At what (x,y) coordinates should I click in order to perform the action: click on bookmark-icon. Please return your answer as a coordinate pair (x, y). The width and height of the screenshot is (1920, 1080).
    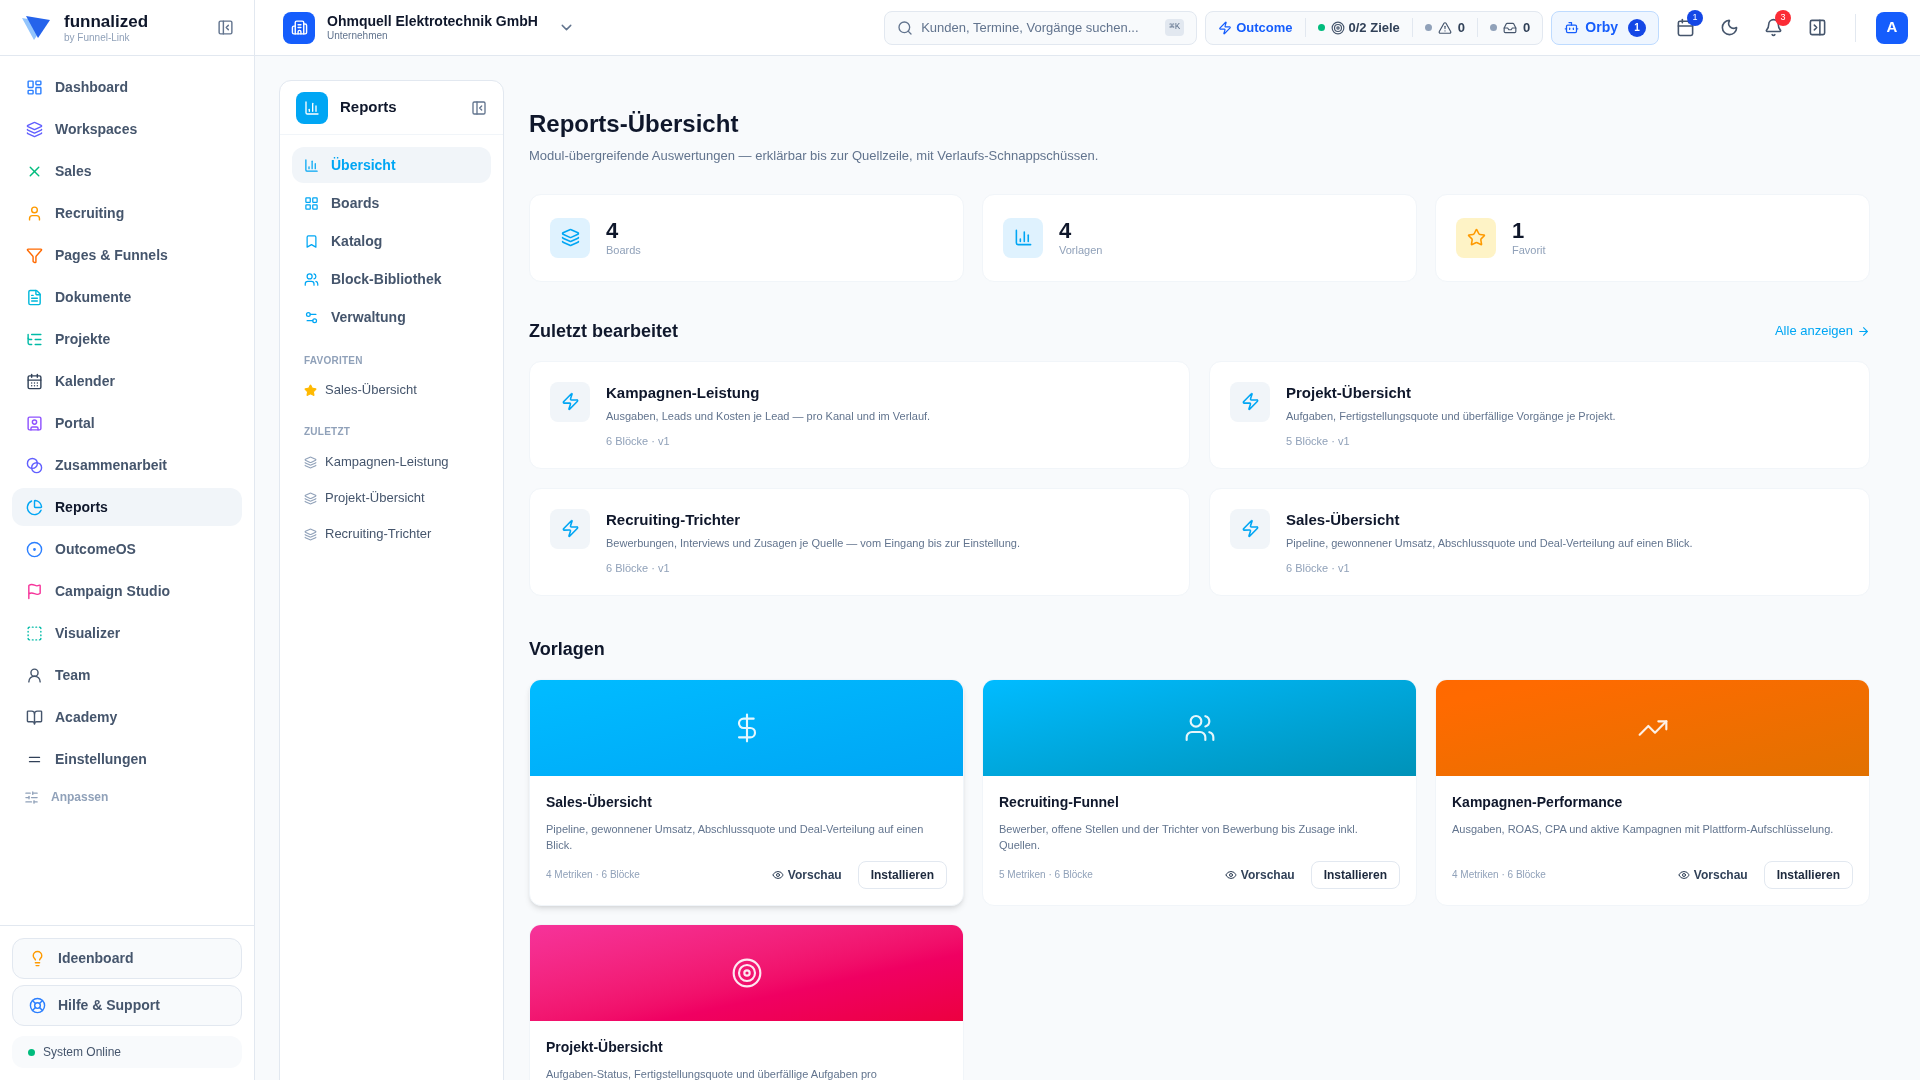
    Looking at the image, I should click on (311, 241).